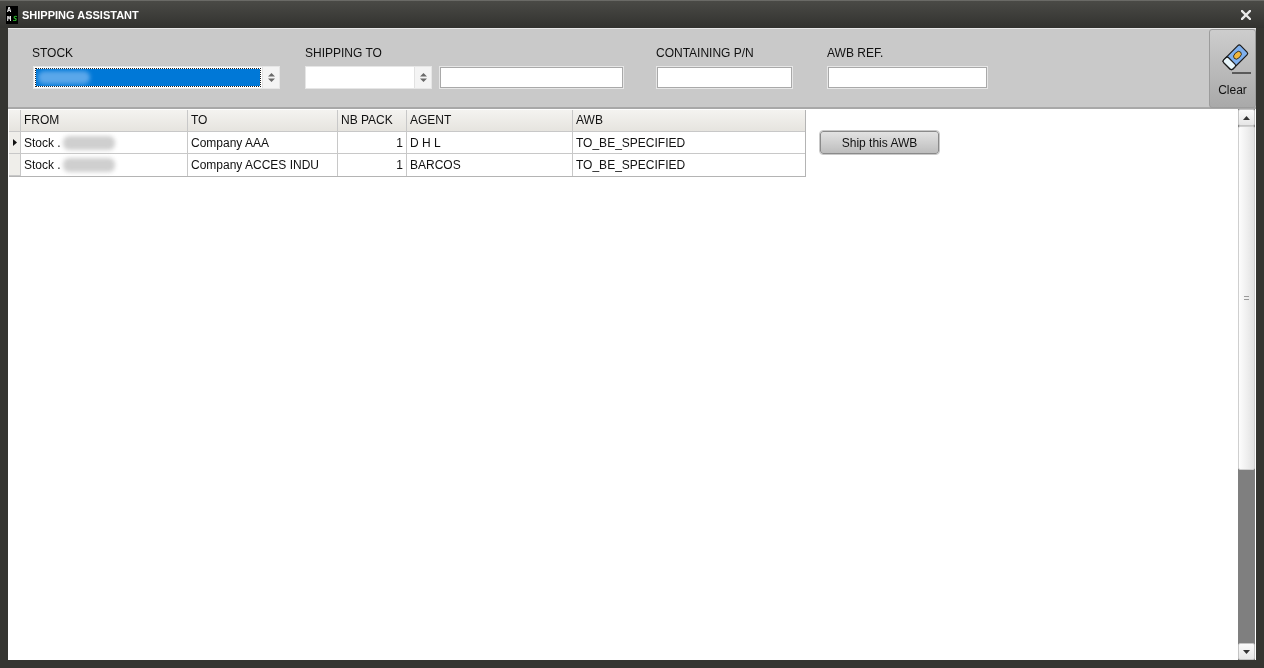 This screenshot has height=668, width=1264. What do you see at coordinates (856, 53) in the screenshot?
I see `field-label: AWB REF.` at bounding box center [856, 53].